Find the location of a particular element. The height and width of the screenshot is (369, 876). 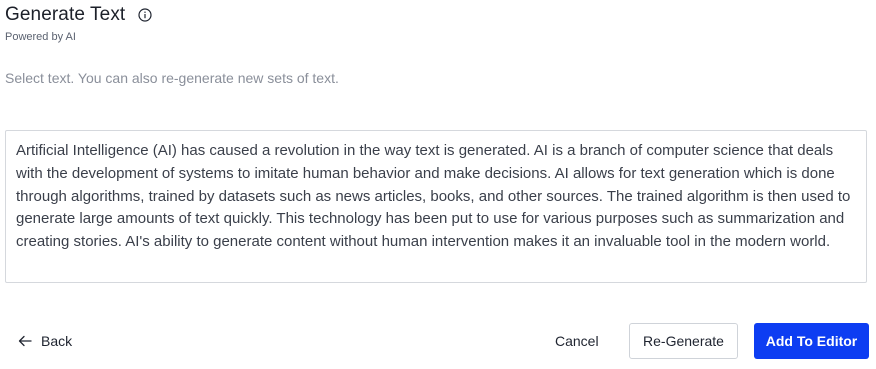

footer-actions: Back Cancel Re-Generate Add To Editor is located at coordinates (438, 341).